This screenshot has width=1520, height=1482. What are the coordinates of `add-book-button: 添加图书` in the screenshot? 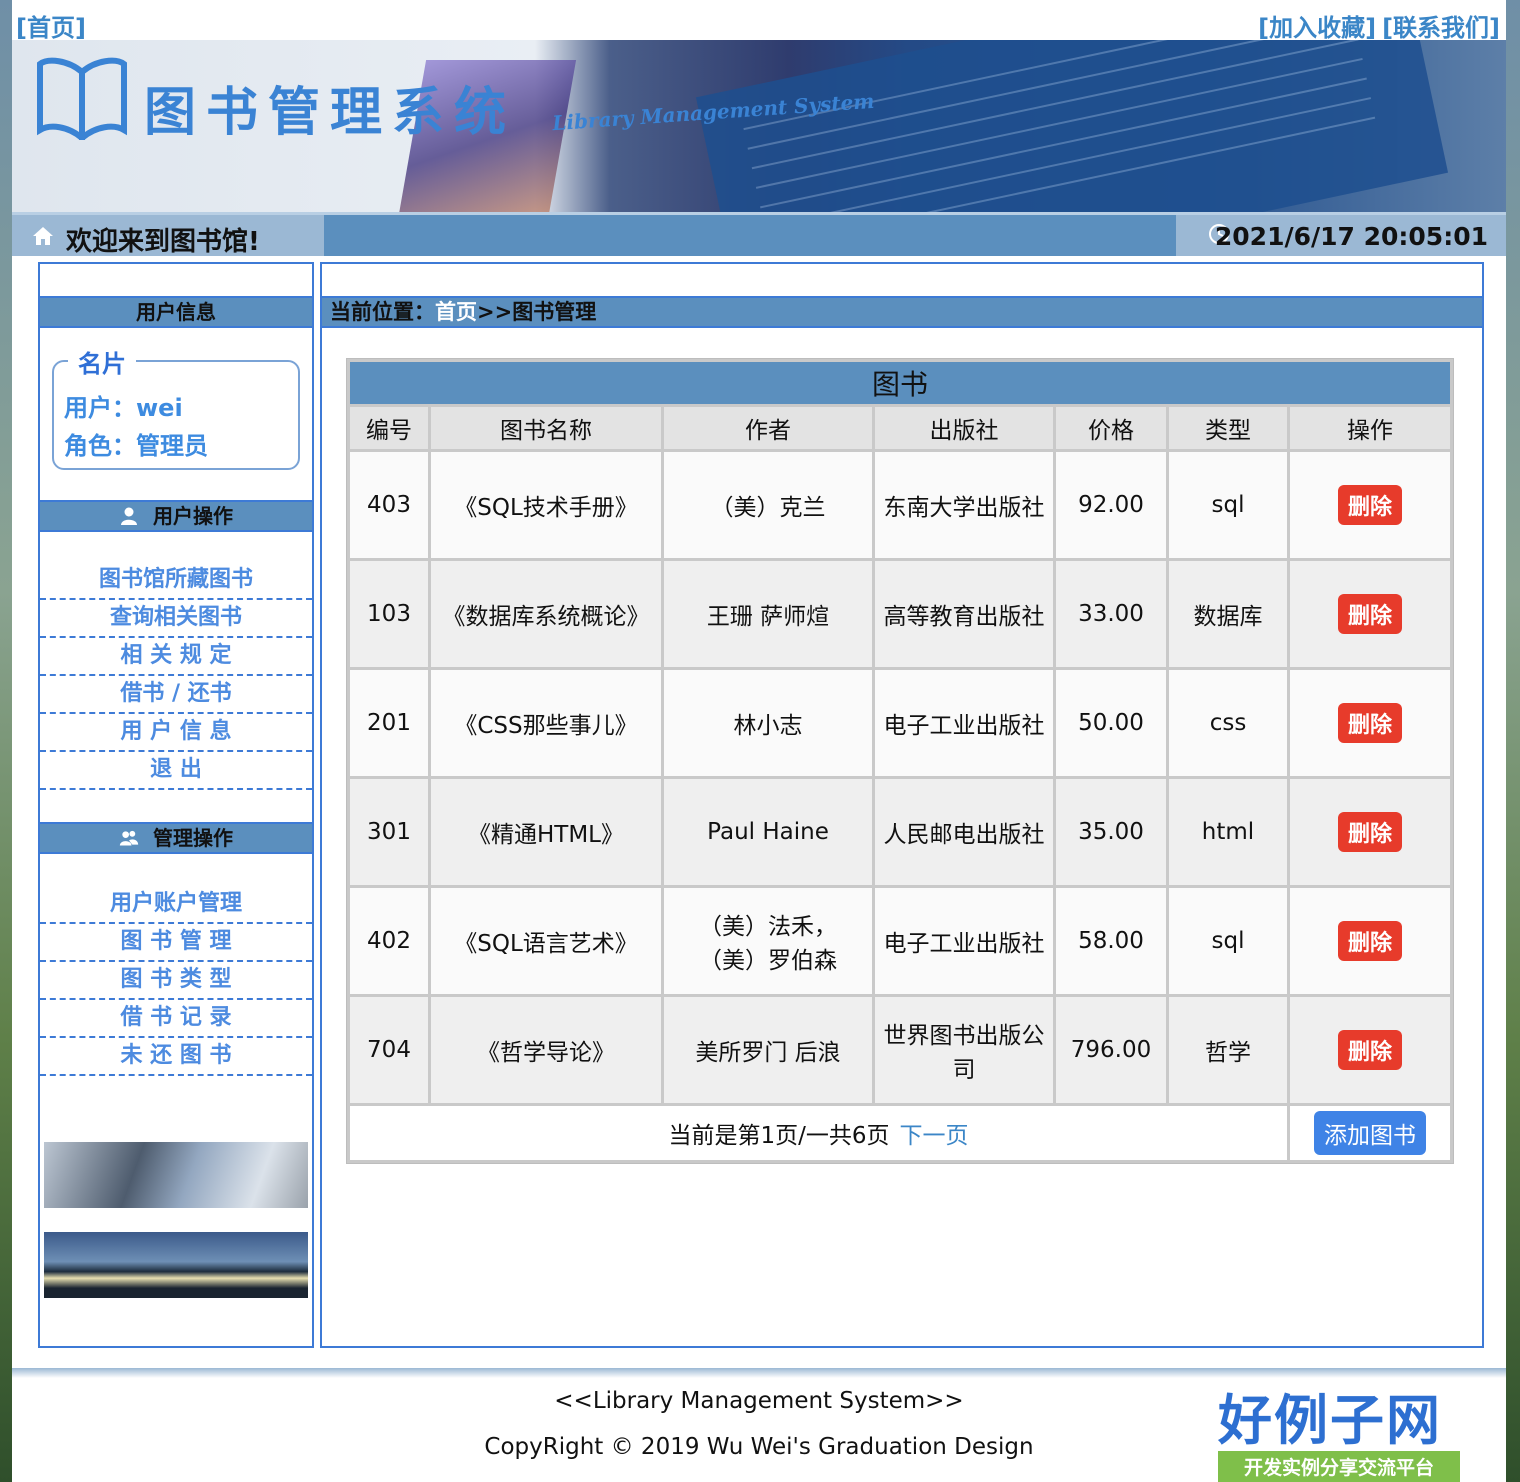 It's located at (1370, 1133).